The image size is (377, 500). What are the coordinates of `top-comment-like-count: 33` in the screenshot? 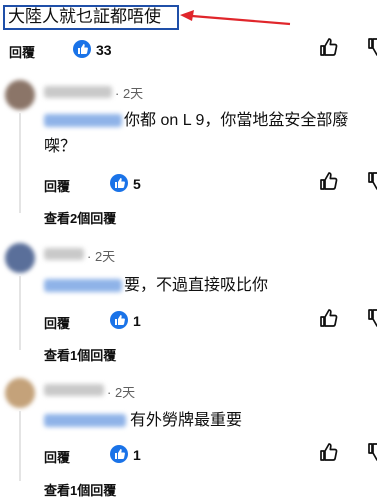 It's located at (104, 50).